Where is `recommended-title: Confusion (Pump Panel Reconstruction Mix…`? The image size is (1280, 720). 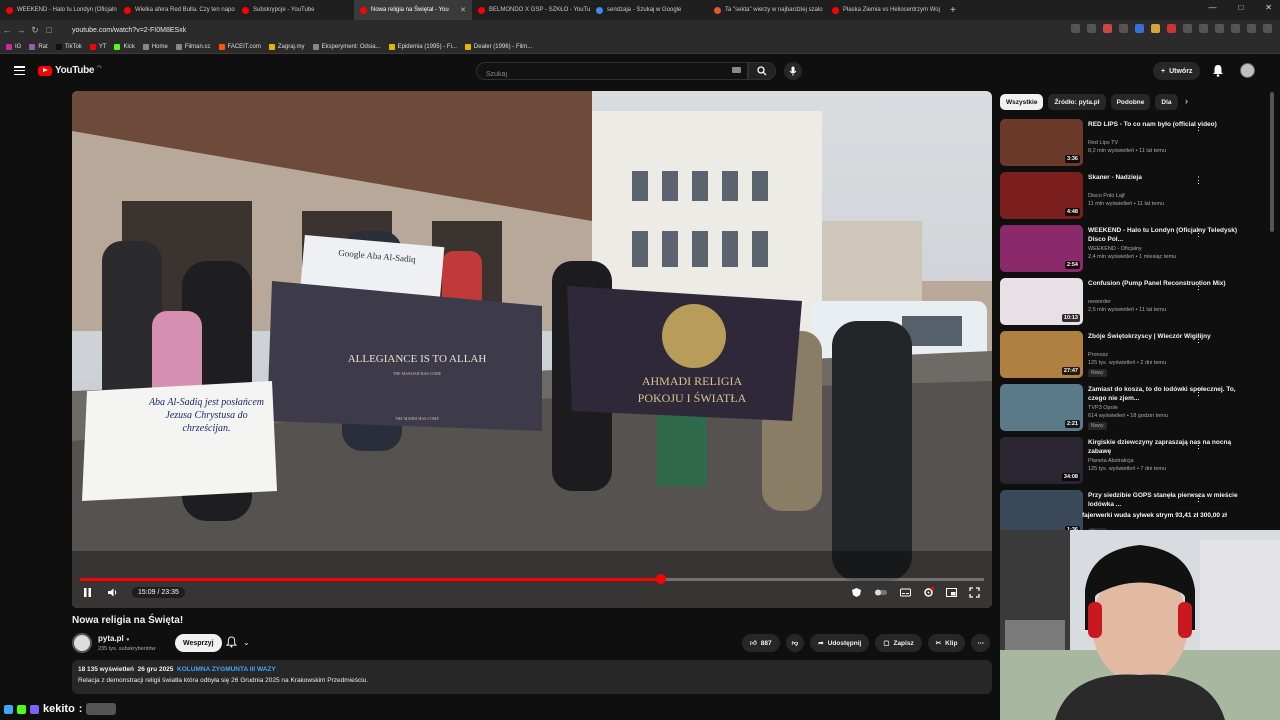 recommended-title: Confusion (Pump Panel Reconstruction Mix… is located at coordinates (1167, 283).